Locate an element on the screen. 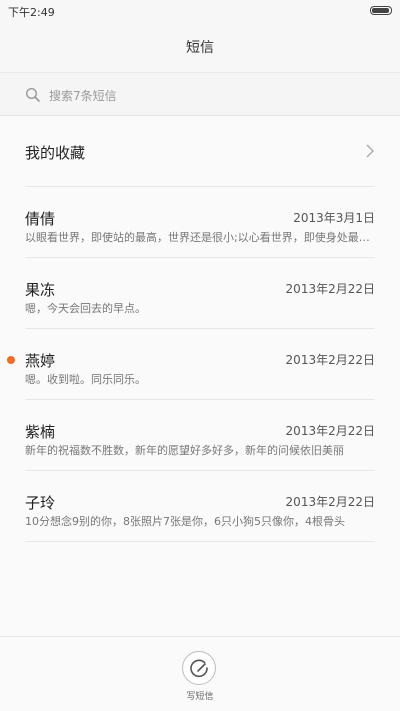 The width and height of the screenshot is (400, 711). search-bar: 搜索7条短信 is located at coordinates (200, 94).